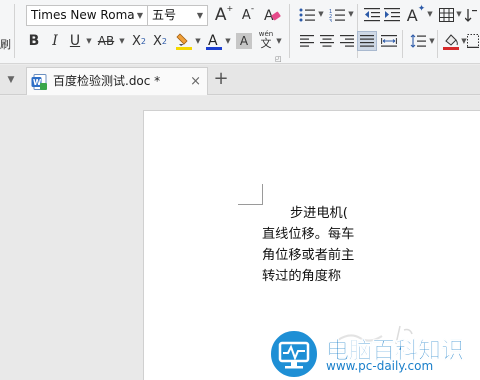 This screenshot has height=380, width=480. I want to click on subscript-mark: 2, so click(164, 41).